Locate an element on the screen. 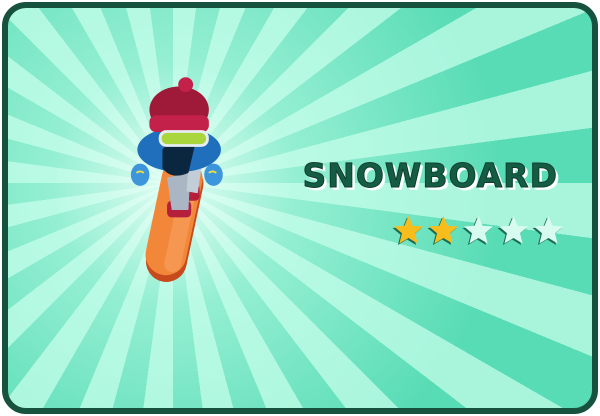 The width and height of the screenshot is (600, 416). star-rating is located at coordinates (478, 230).